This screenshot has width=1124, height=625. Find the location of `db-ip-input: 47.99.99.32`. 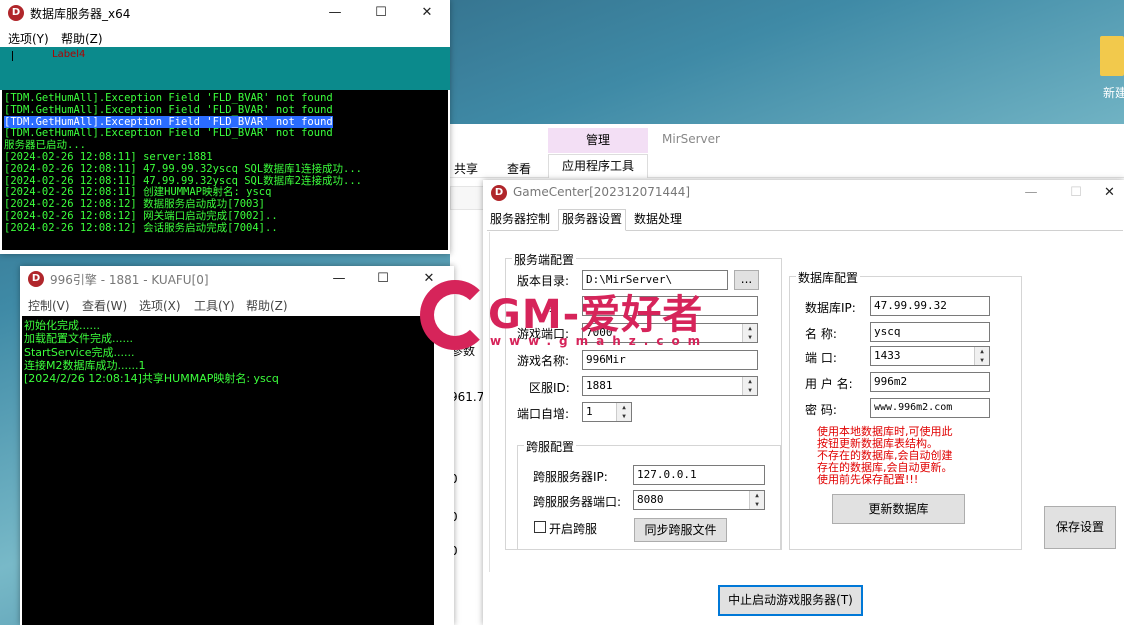

db-ip-input: 47.99.99.32 is located at coordinates (930, 306).